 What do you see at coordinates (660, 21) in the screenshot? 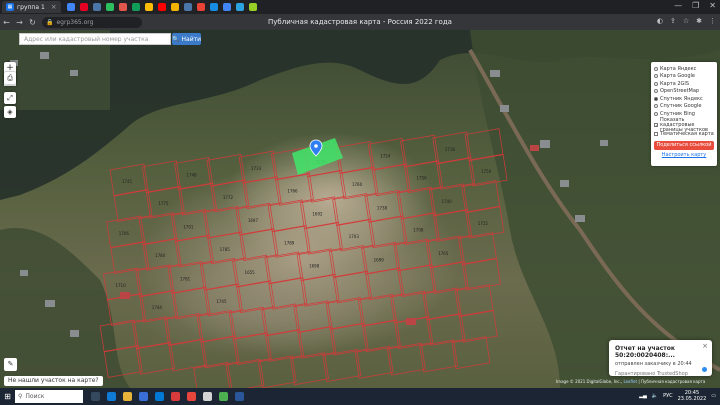
I see `headphones-icon: ◐` at bounding box center [660, 21].